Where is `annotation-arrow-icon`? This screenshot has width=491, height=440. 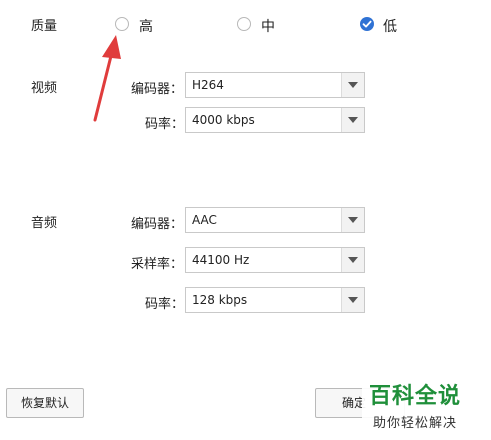
annotation-arrow-icon is located at coordinates (107, 78).